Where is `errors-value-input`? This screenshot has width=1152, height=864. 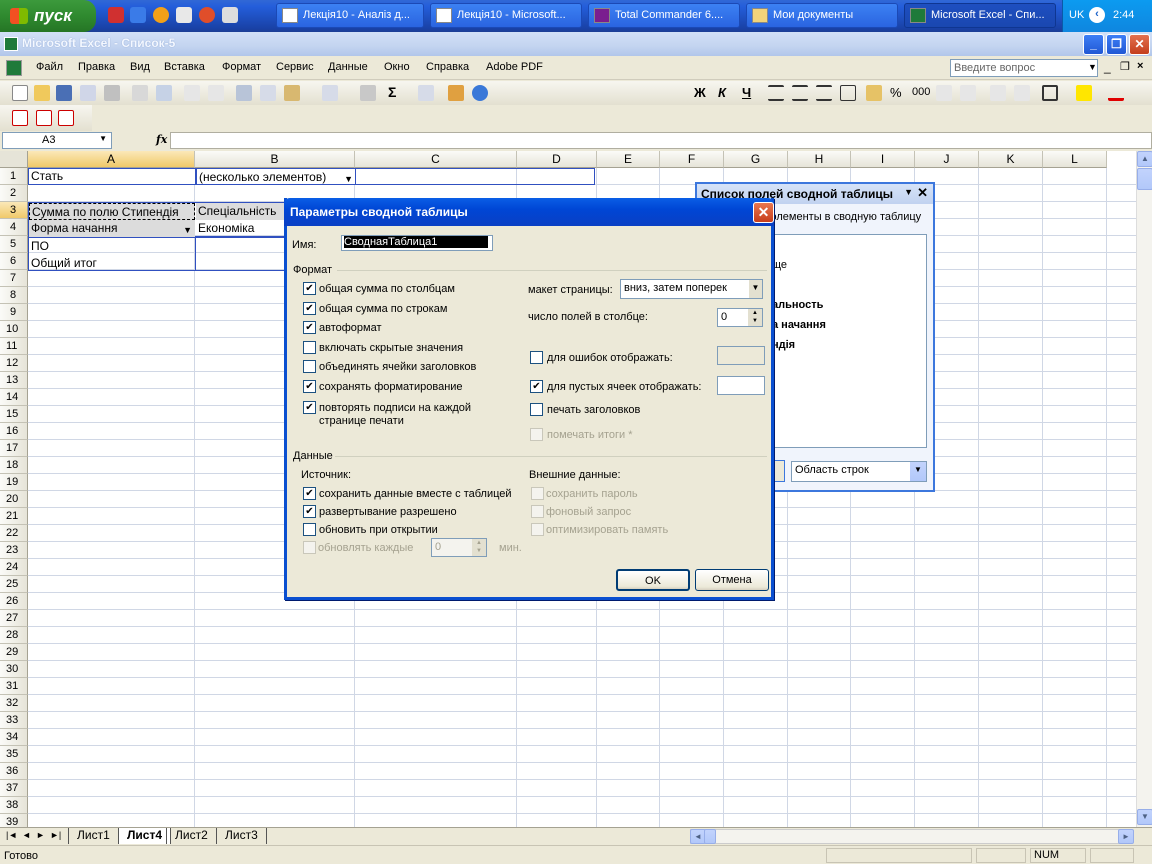 errors-value-input is located at coordinates (741, 355).